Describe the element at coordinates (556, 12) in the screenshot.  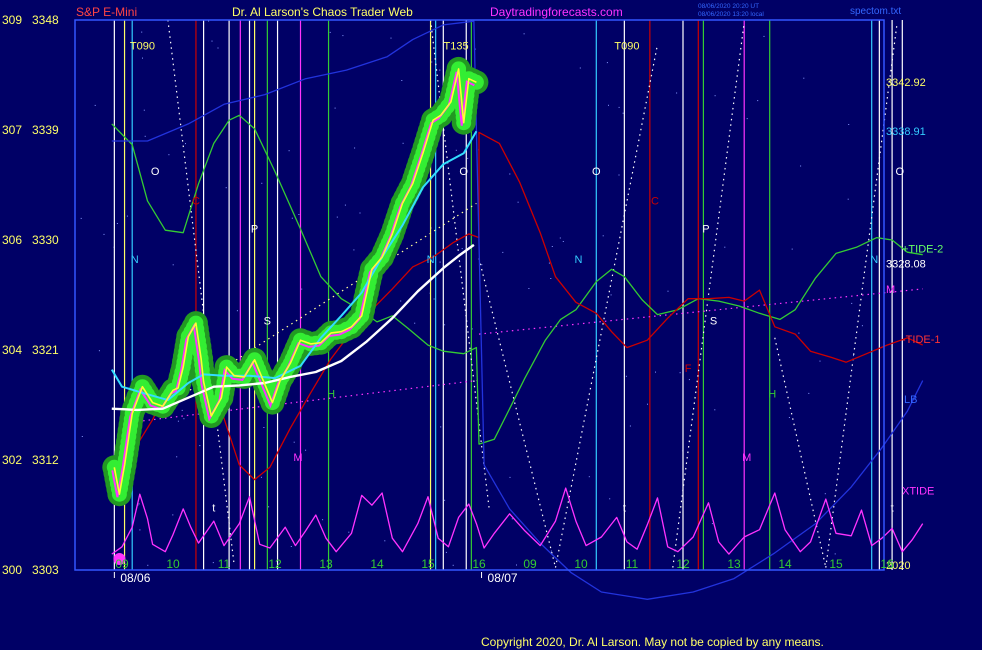
I see `site-link: Daytradingforecasts.com` at that location.